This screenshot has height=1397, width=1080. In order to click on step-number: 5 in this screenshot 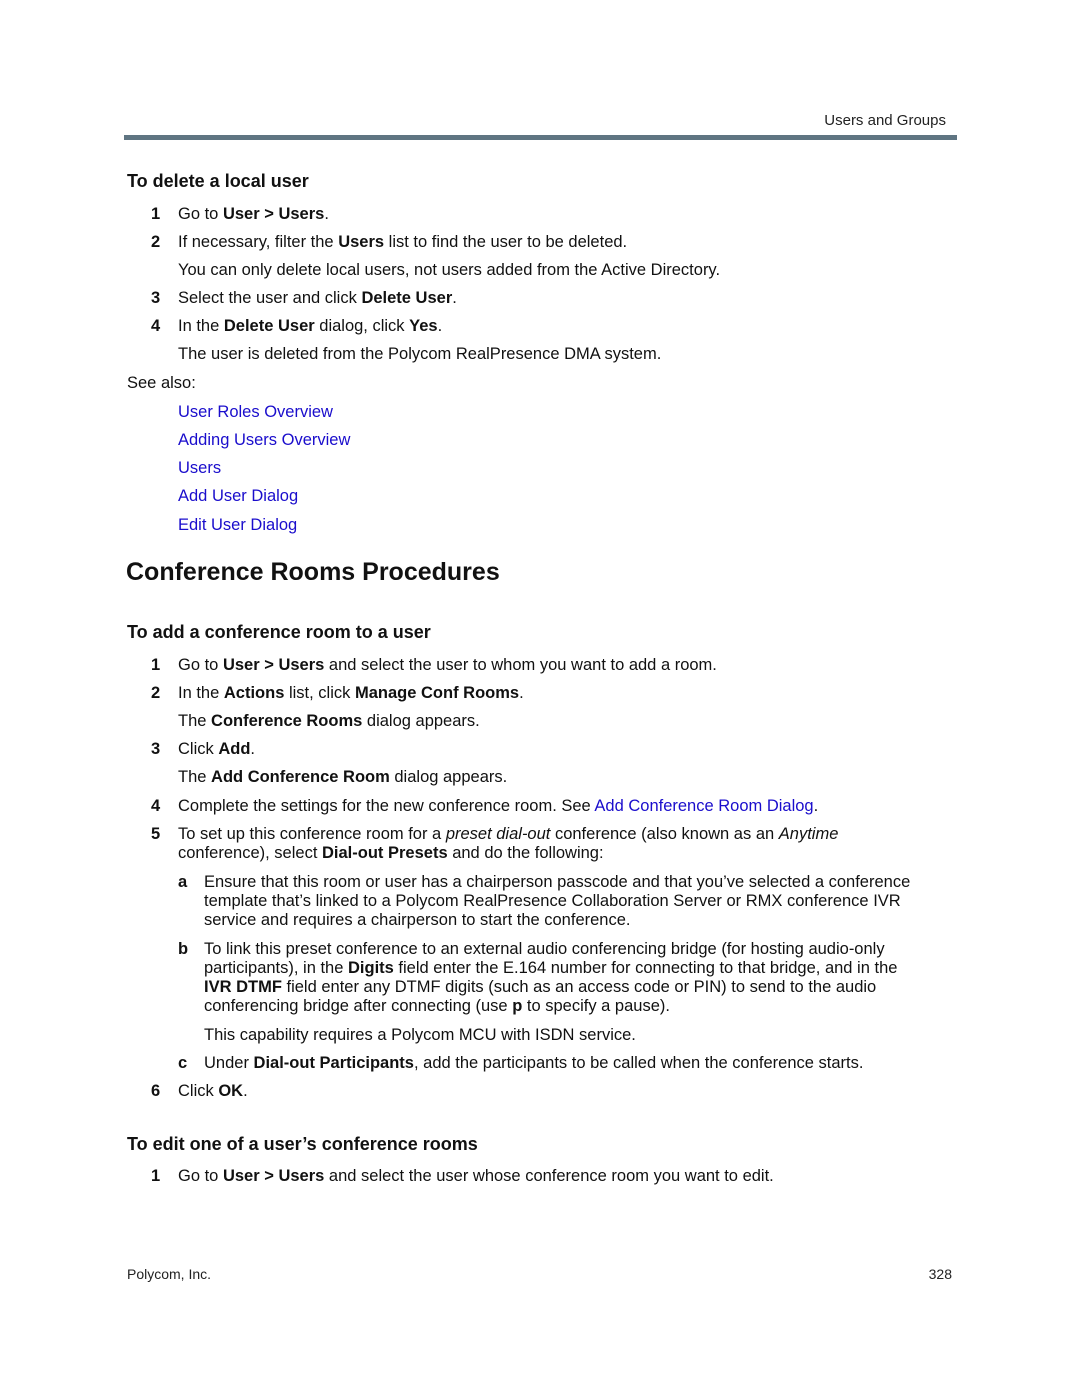, I will do `click(156, 834)`.